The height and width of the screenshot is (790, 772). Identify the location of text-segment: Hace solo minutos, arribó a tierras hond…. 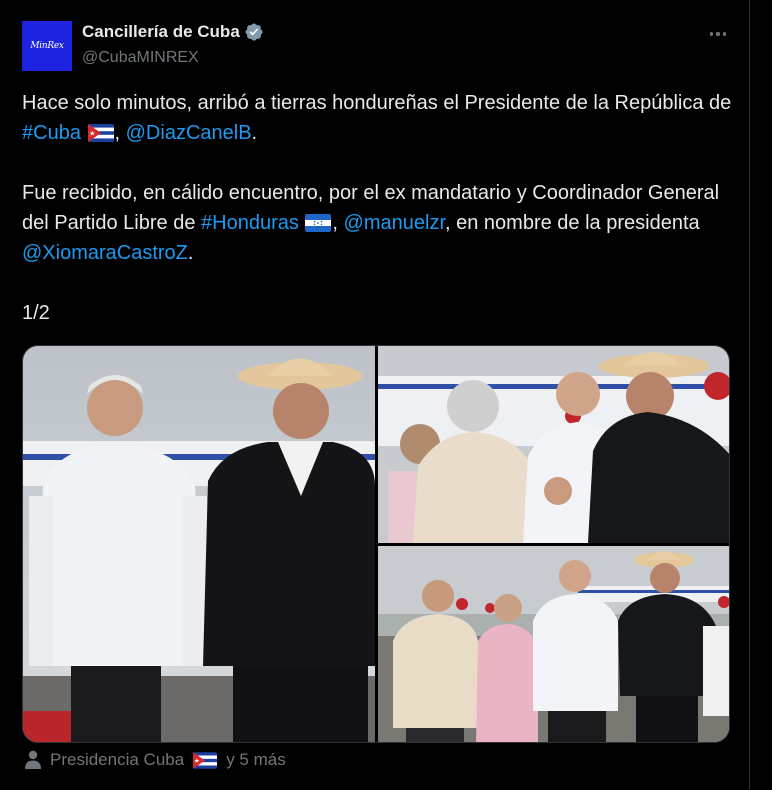
(377, 103).